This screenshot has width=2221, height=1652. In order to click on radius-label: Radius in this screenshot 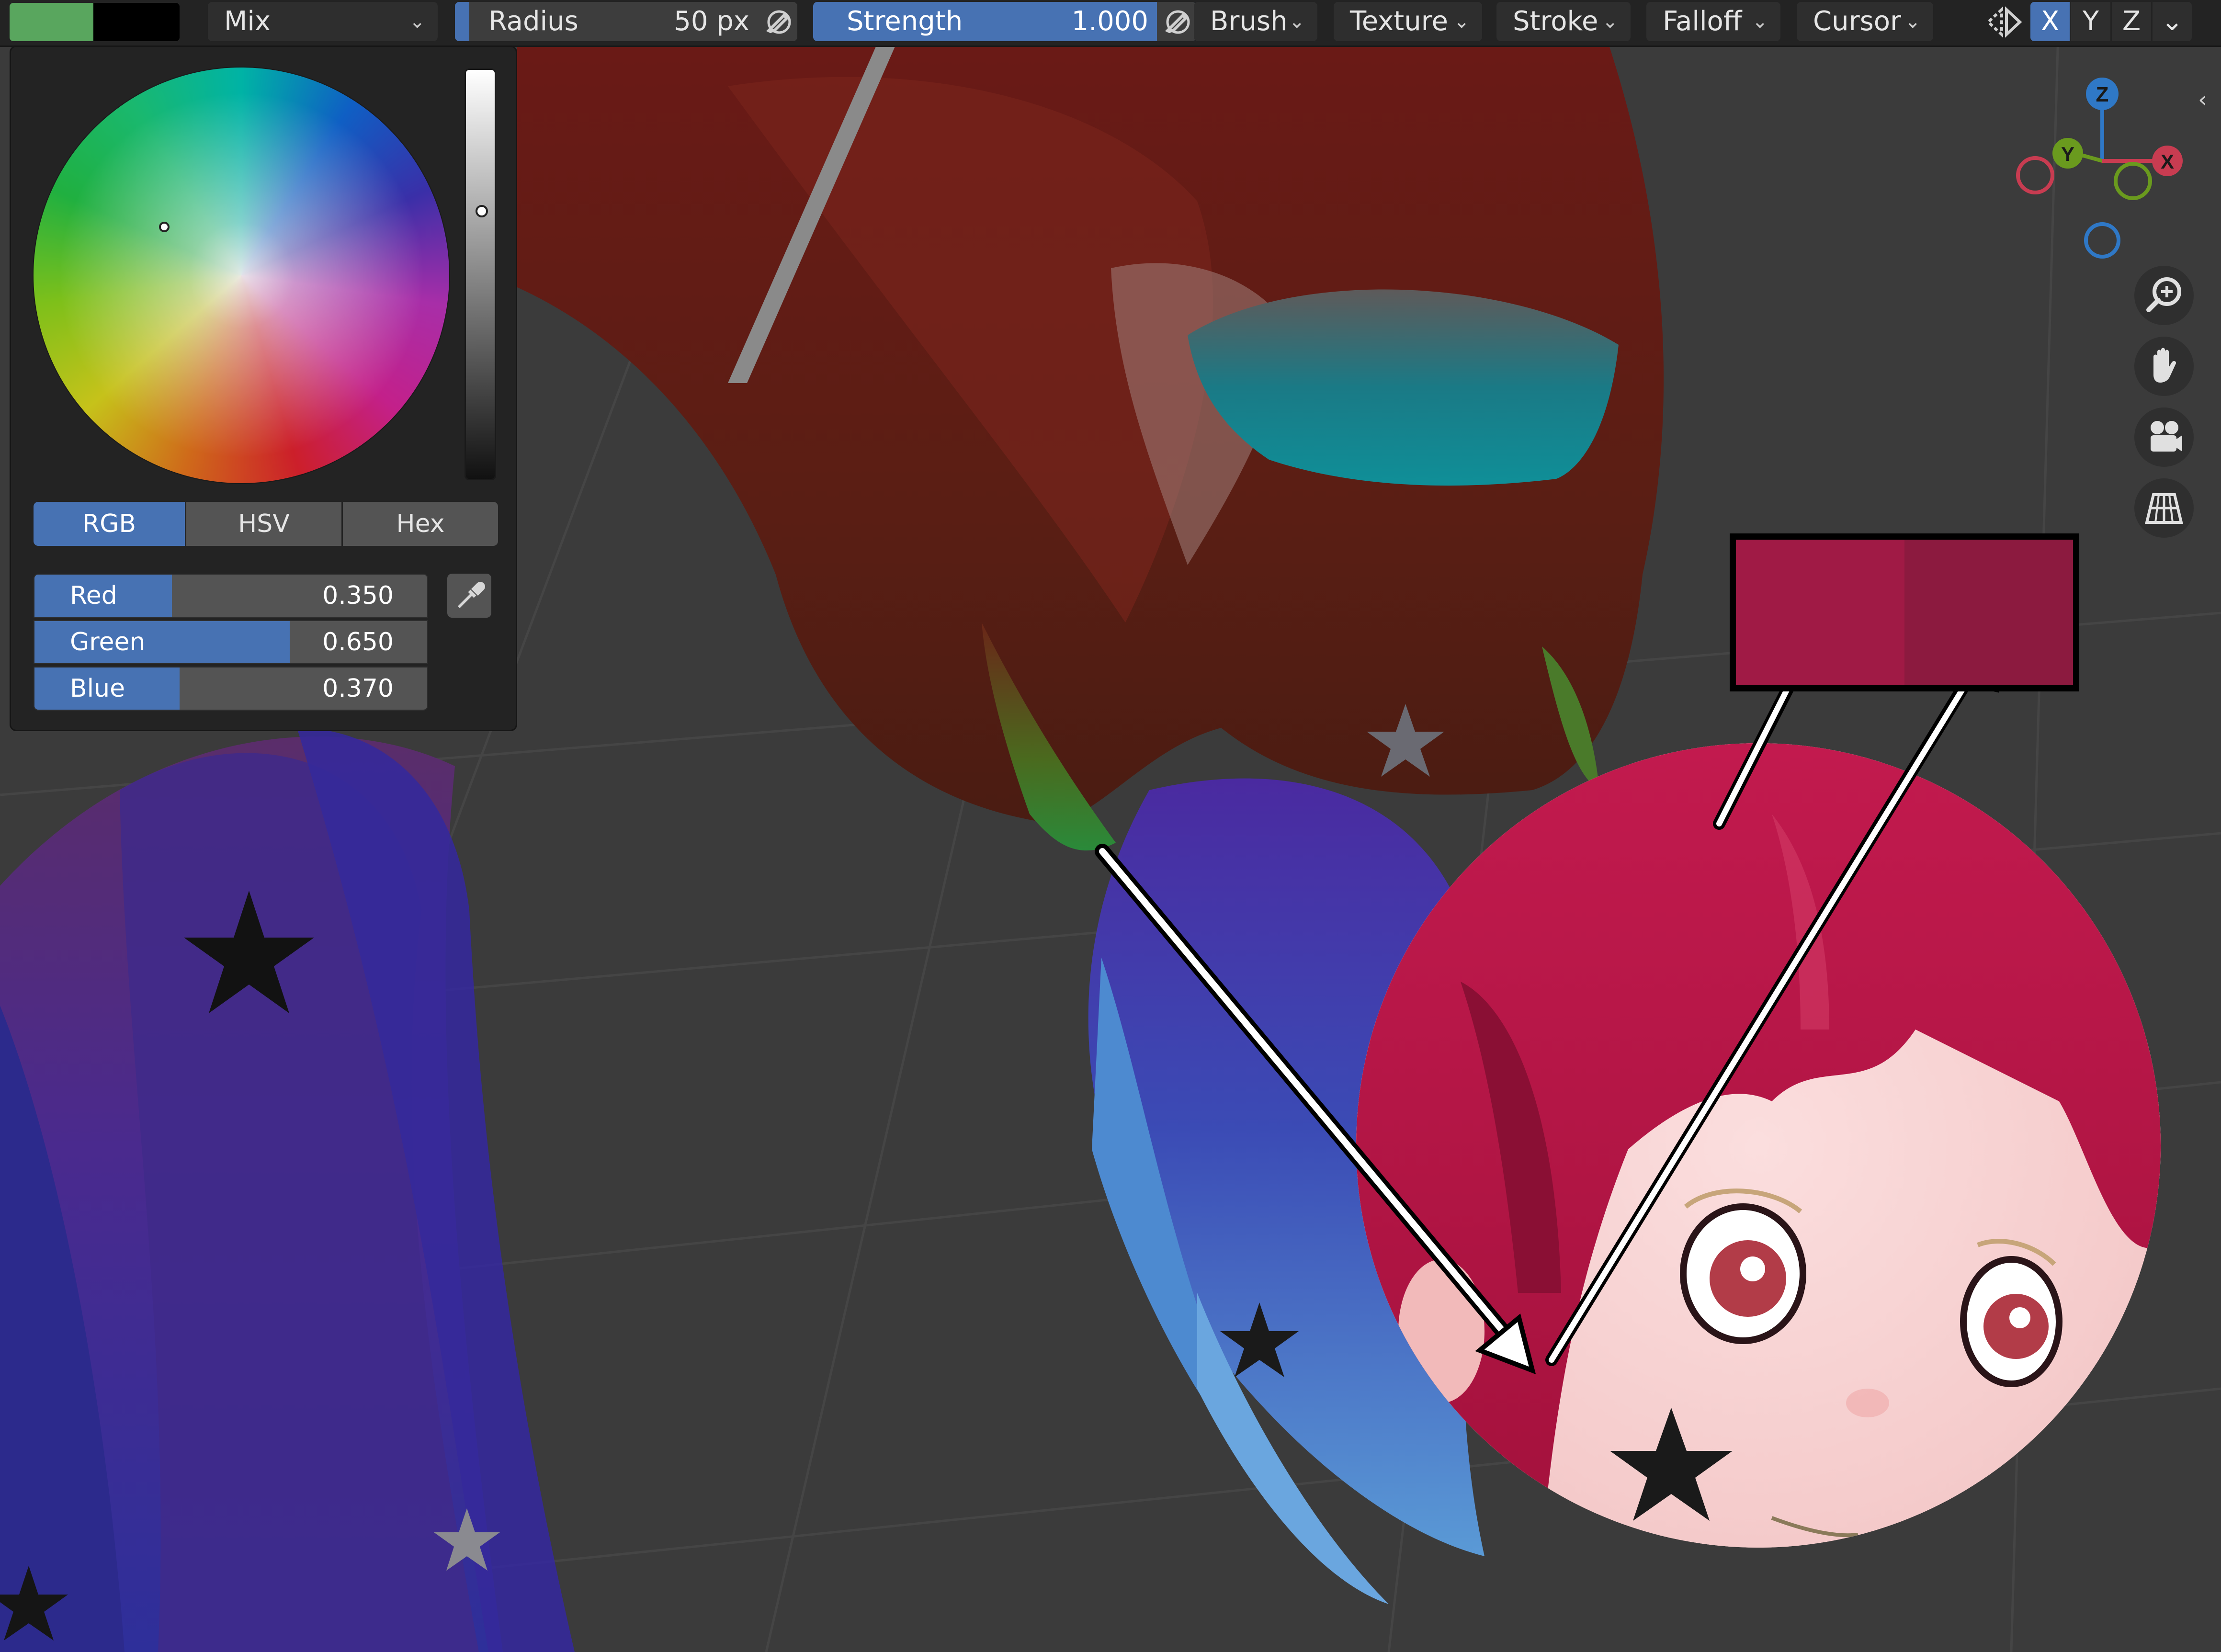, I will do `click(533, 22)`.